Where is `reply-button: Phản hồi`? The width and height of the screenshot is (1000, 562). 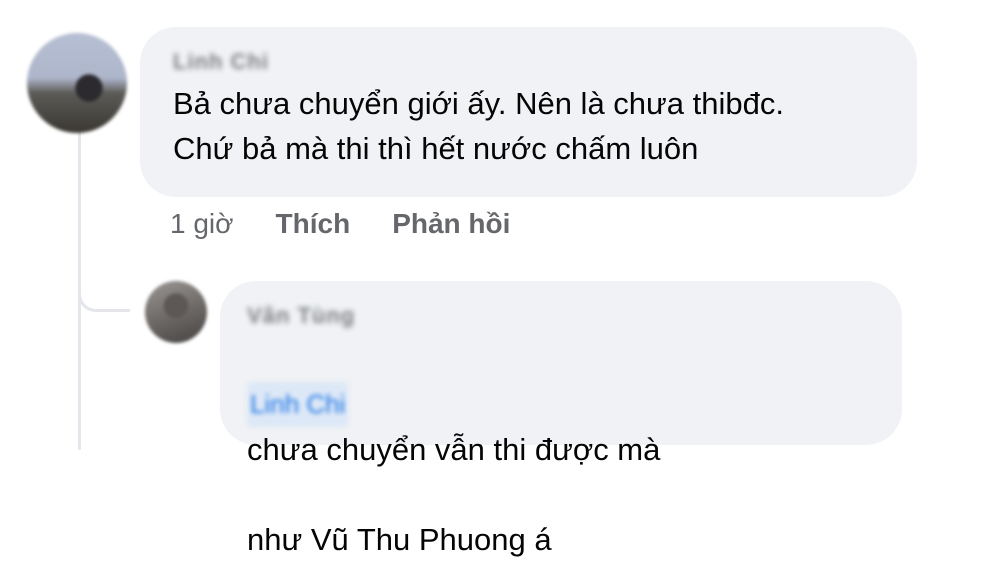 reply-button: Phản hồi is located at coordinates (451, 224).